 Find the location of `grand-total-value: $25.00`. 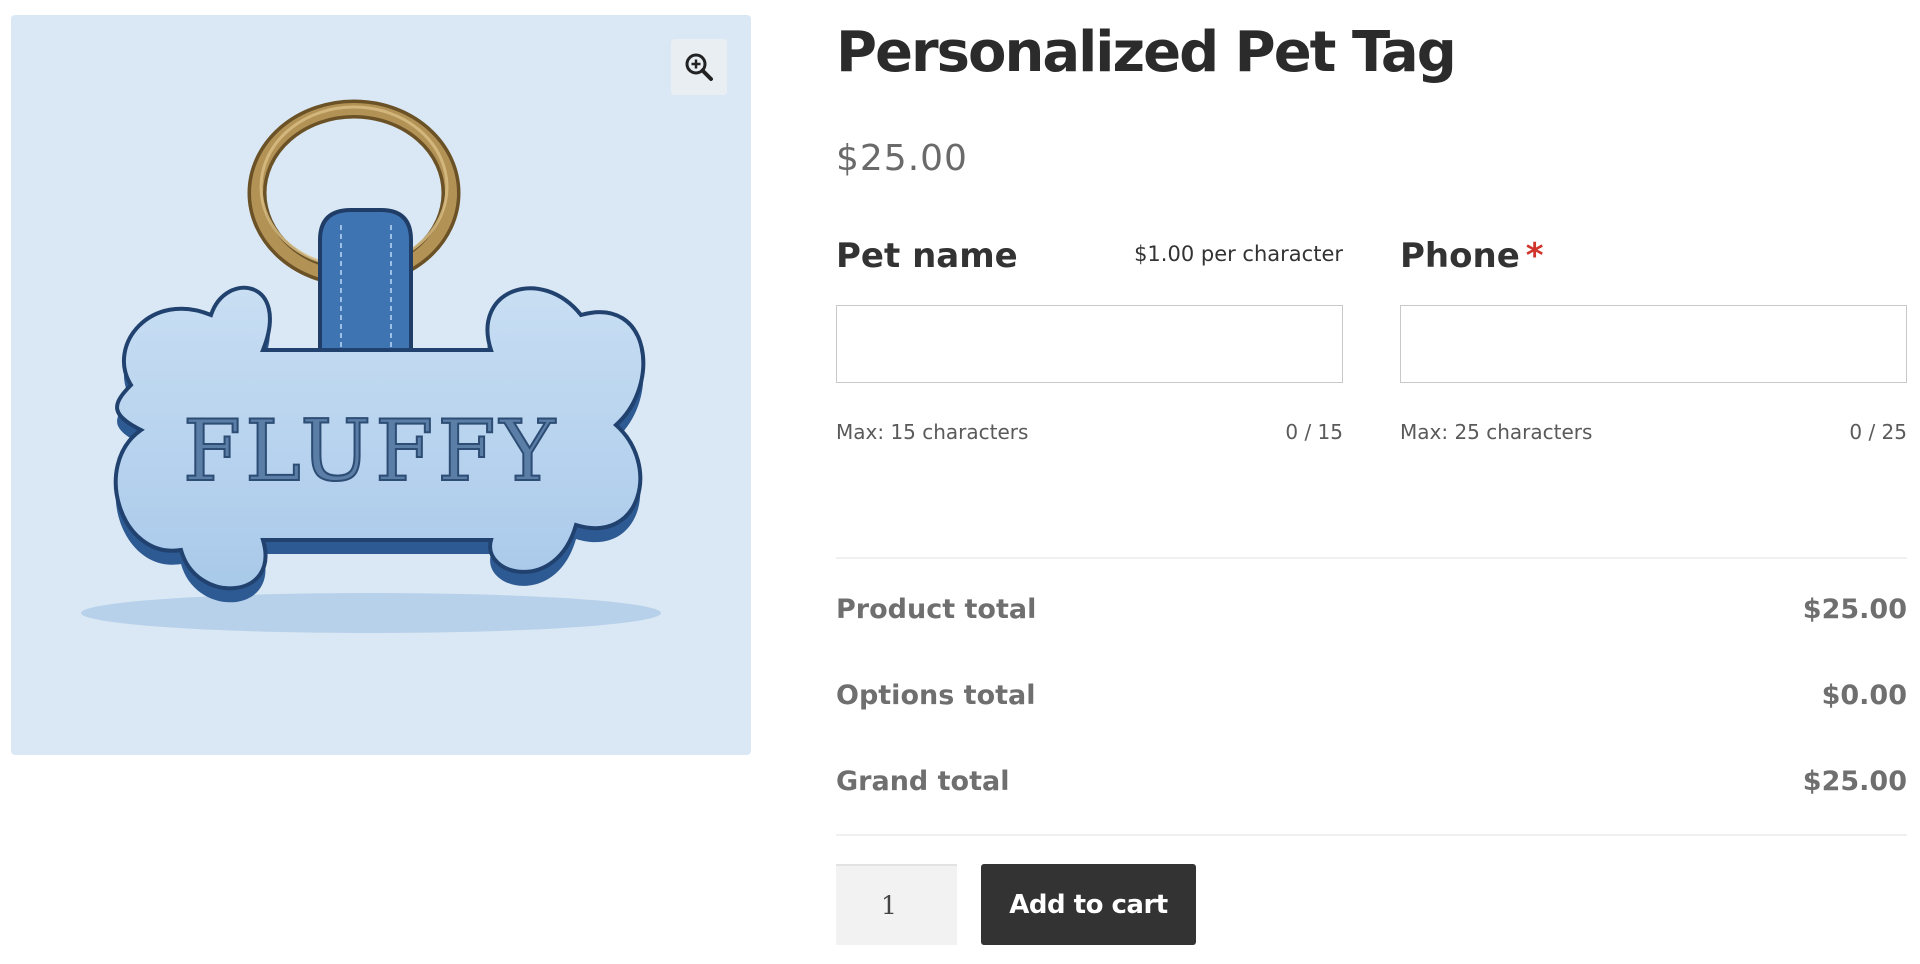

grand-total-value: $25.00 is located at coordinates (1854, 781).